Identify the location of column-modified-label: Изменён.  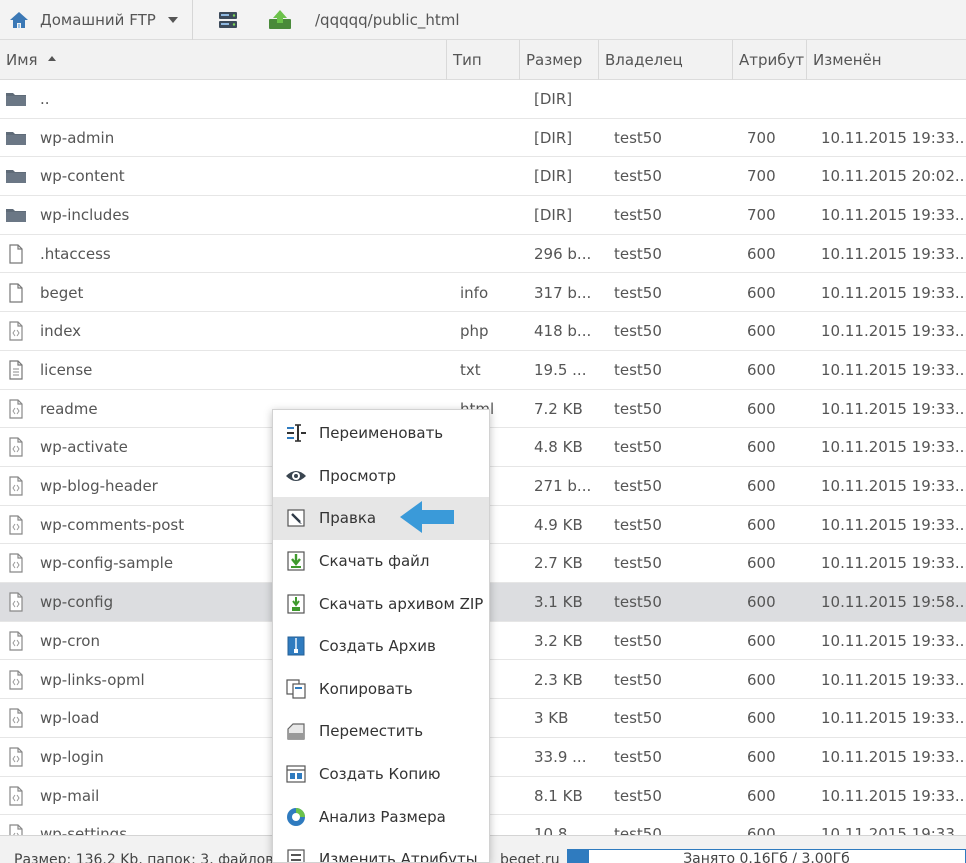
(847, 60).